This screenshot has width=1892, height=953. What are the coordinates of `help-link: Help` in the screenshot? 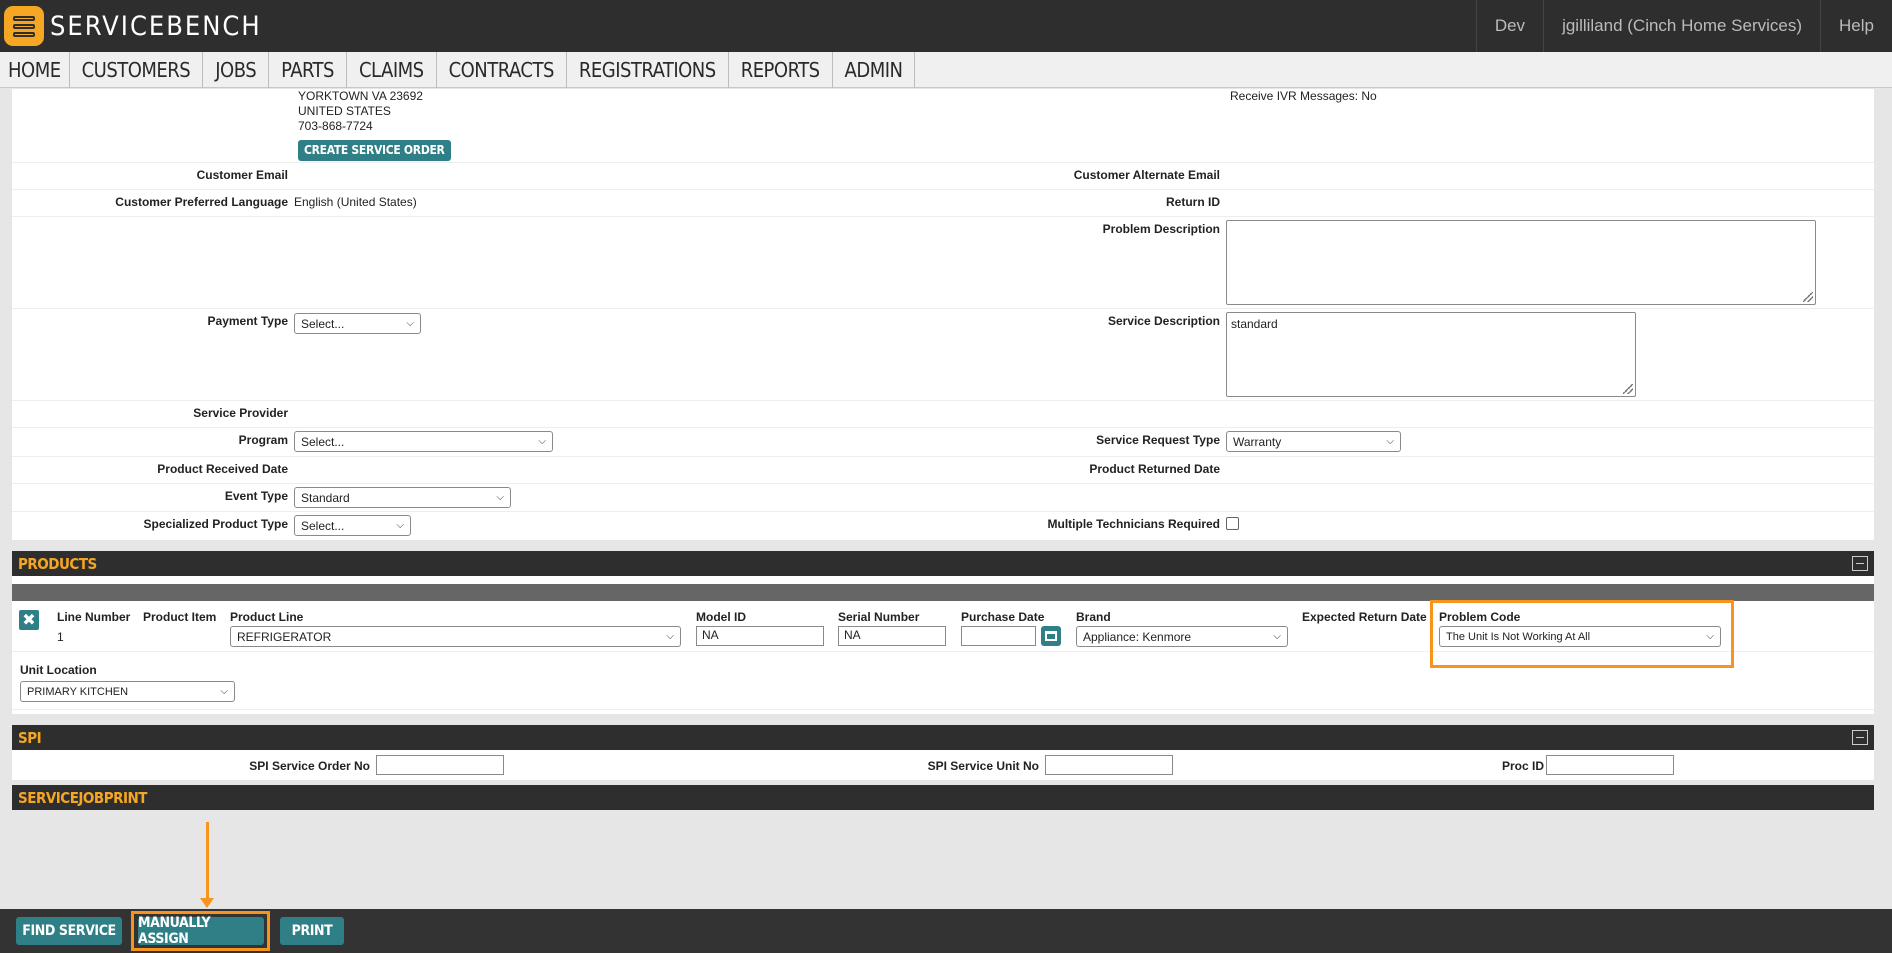 It's located at (1856, 26).